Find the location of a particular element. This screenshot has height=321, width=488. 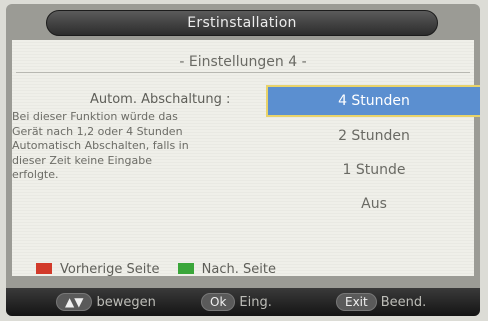

hint-ok: Ok Eing. is located at coordinates (236, 302).